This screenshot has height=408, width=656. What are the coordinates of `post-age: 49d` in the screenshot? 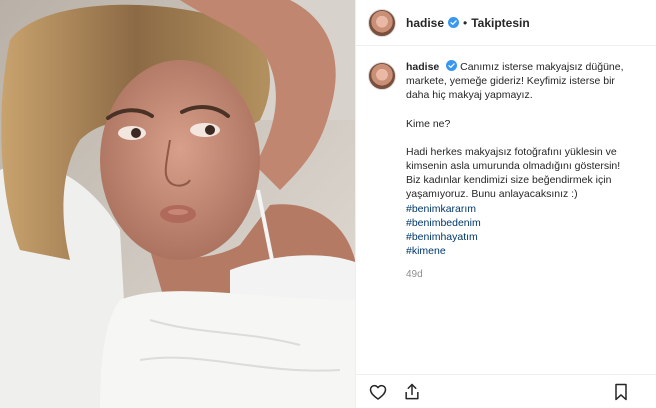 It's located at (521, 275).